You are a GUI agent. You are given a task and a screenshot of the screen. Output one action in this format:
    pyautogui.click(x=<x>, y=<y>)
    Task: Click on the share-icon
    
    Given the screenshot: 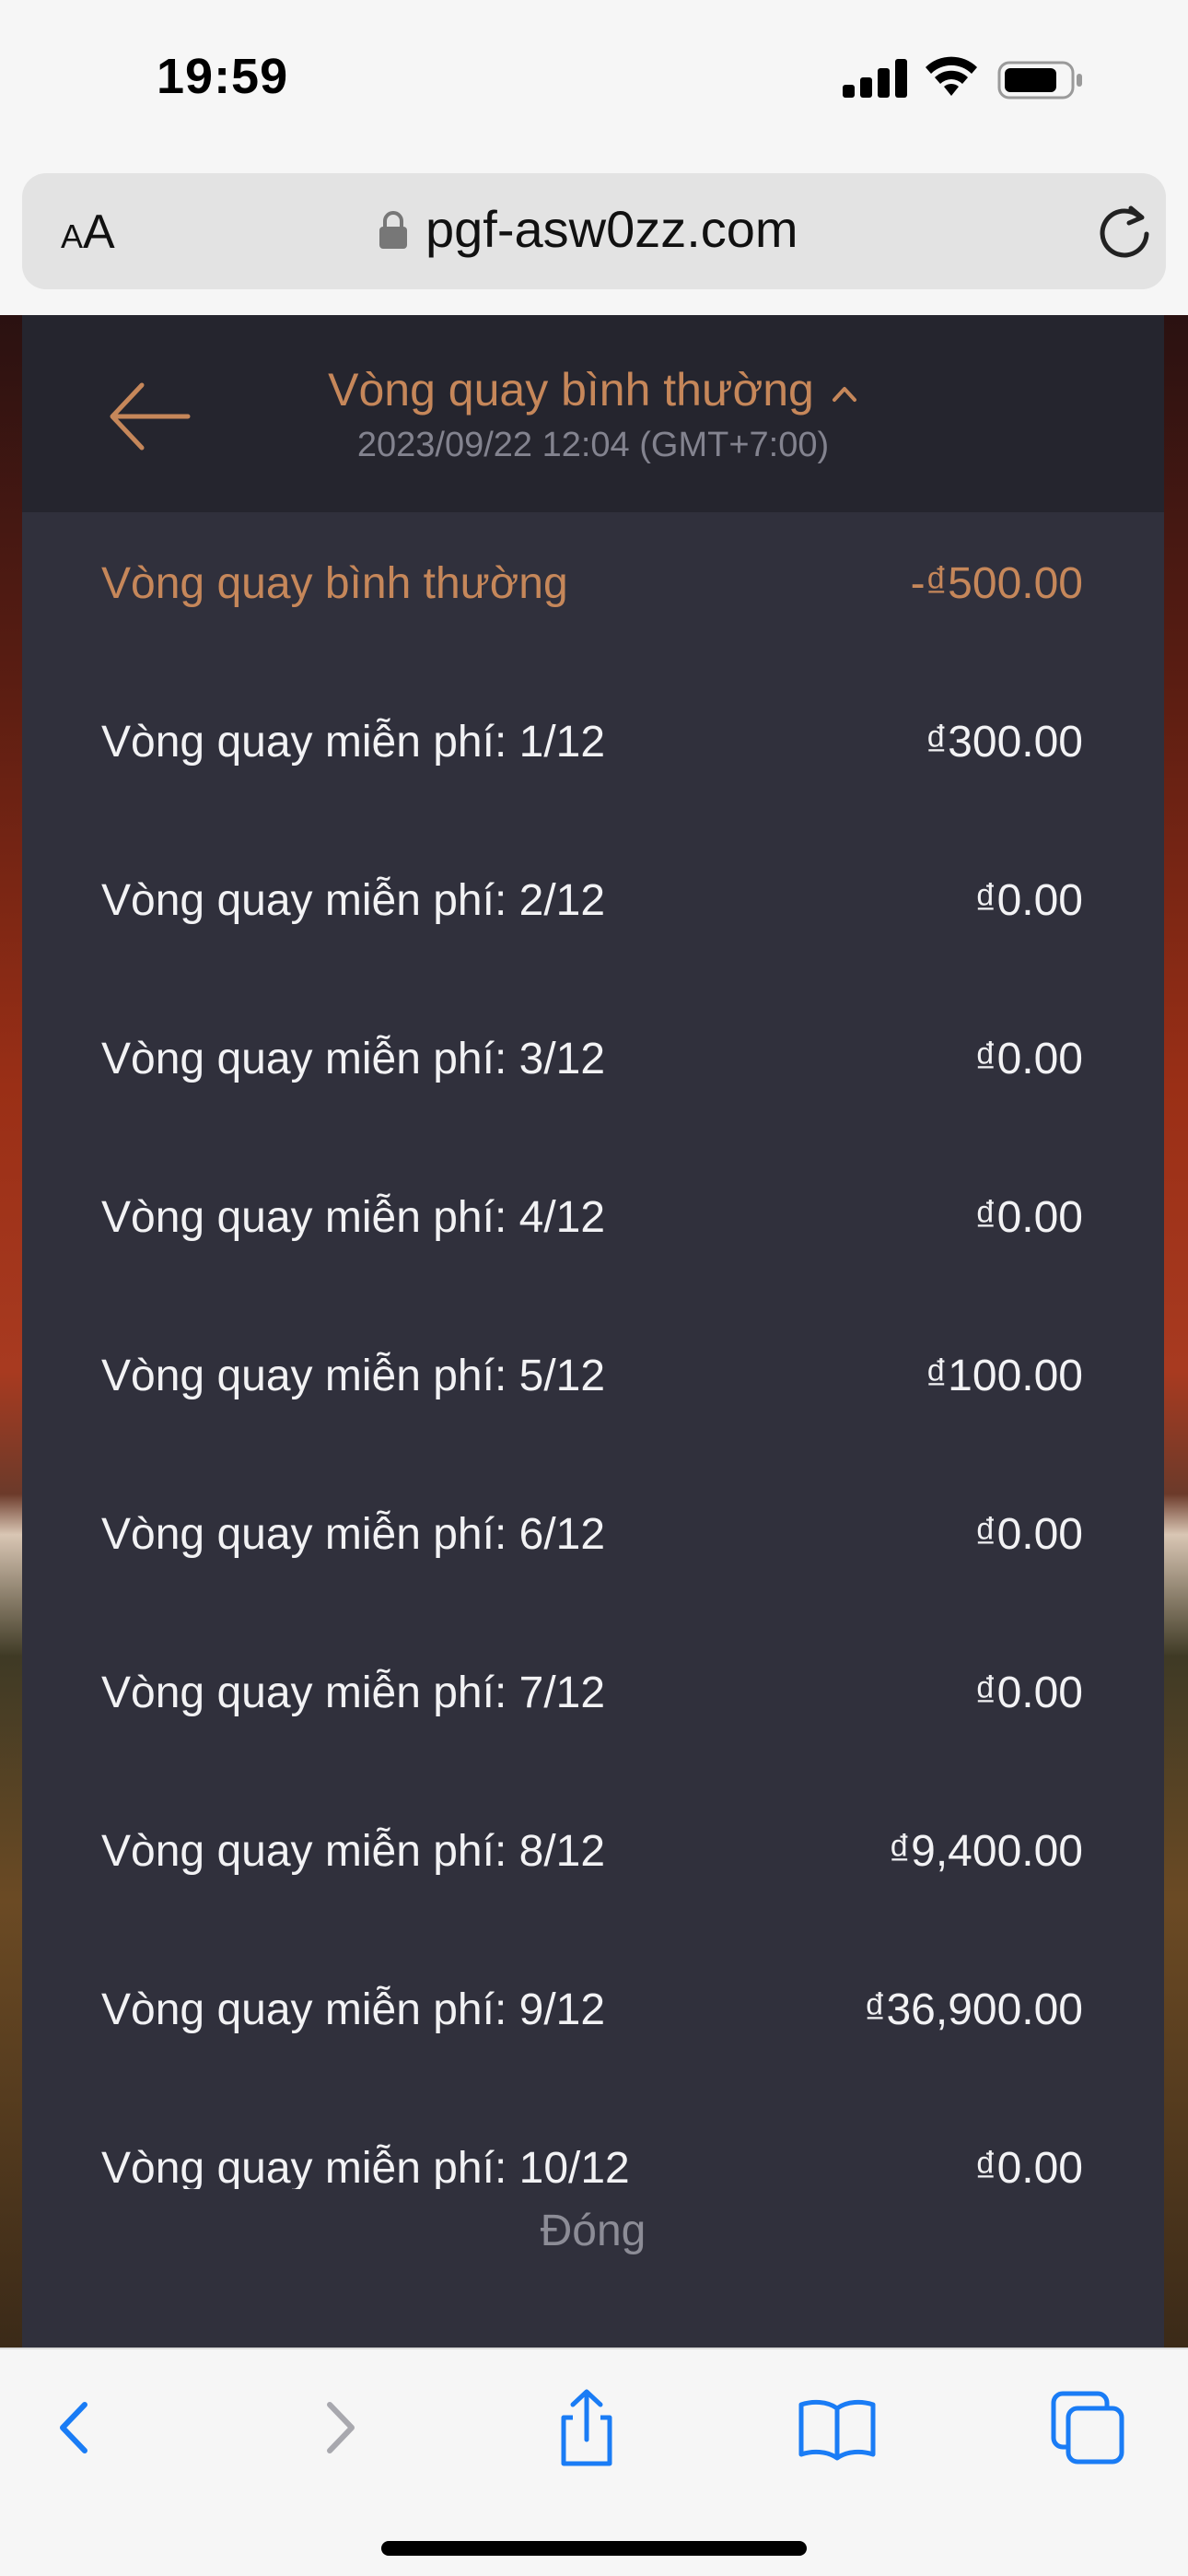 What is the action you would take?
    pyautogui.click(x=586, y=2427)
    